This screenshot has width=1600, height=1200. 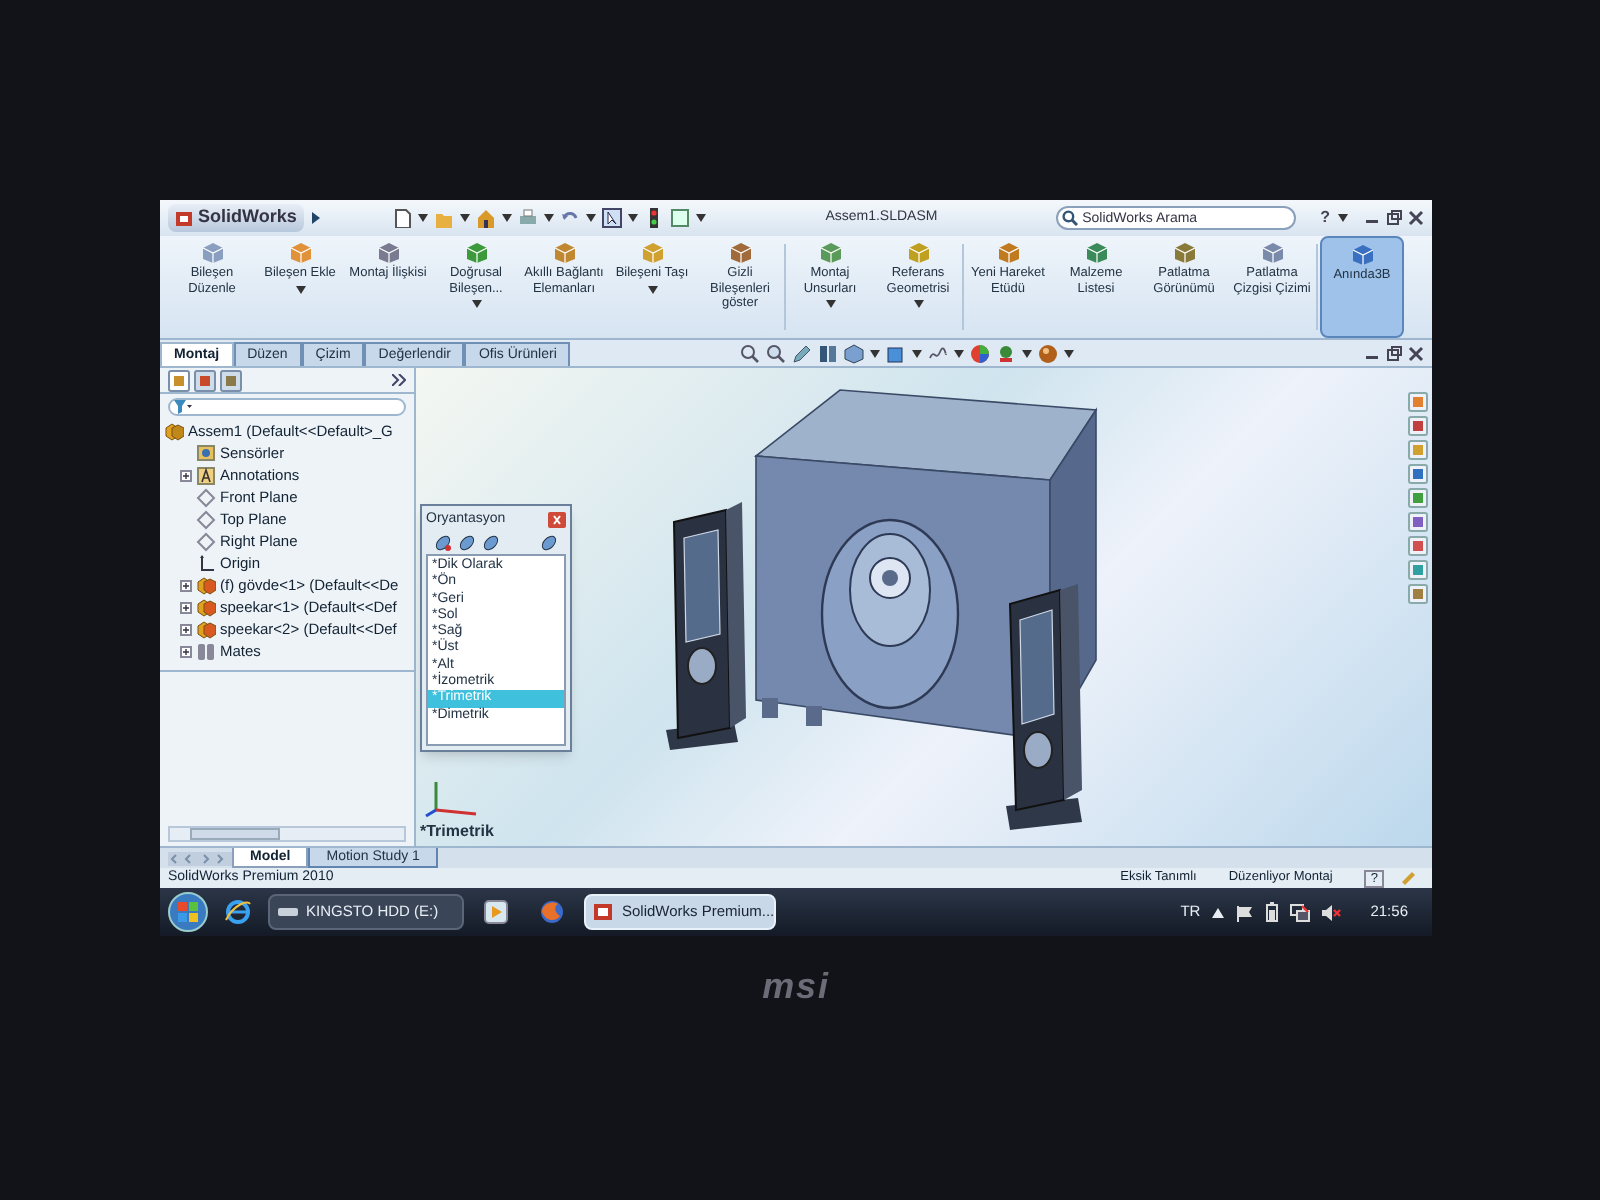 I want to click on triangle-right-icon, so click(x=316, y=218).